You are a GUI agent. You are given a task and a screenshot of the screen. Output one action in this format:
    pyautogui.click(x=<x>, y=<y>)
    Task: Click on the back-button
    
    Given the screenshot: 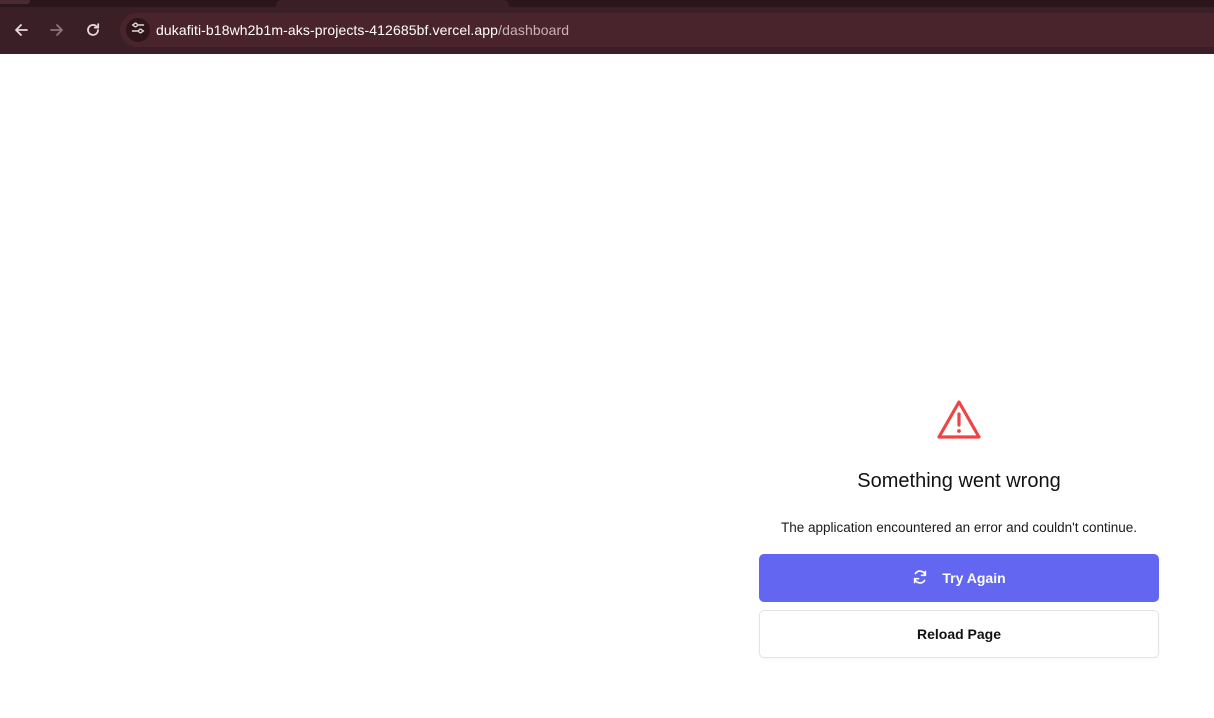 What is the action you would take?
    pyautogui.click(x=21, y=30)
    